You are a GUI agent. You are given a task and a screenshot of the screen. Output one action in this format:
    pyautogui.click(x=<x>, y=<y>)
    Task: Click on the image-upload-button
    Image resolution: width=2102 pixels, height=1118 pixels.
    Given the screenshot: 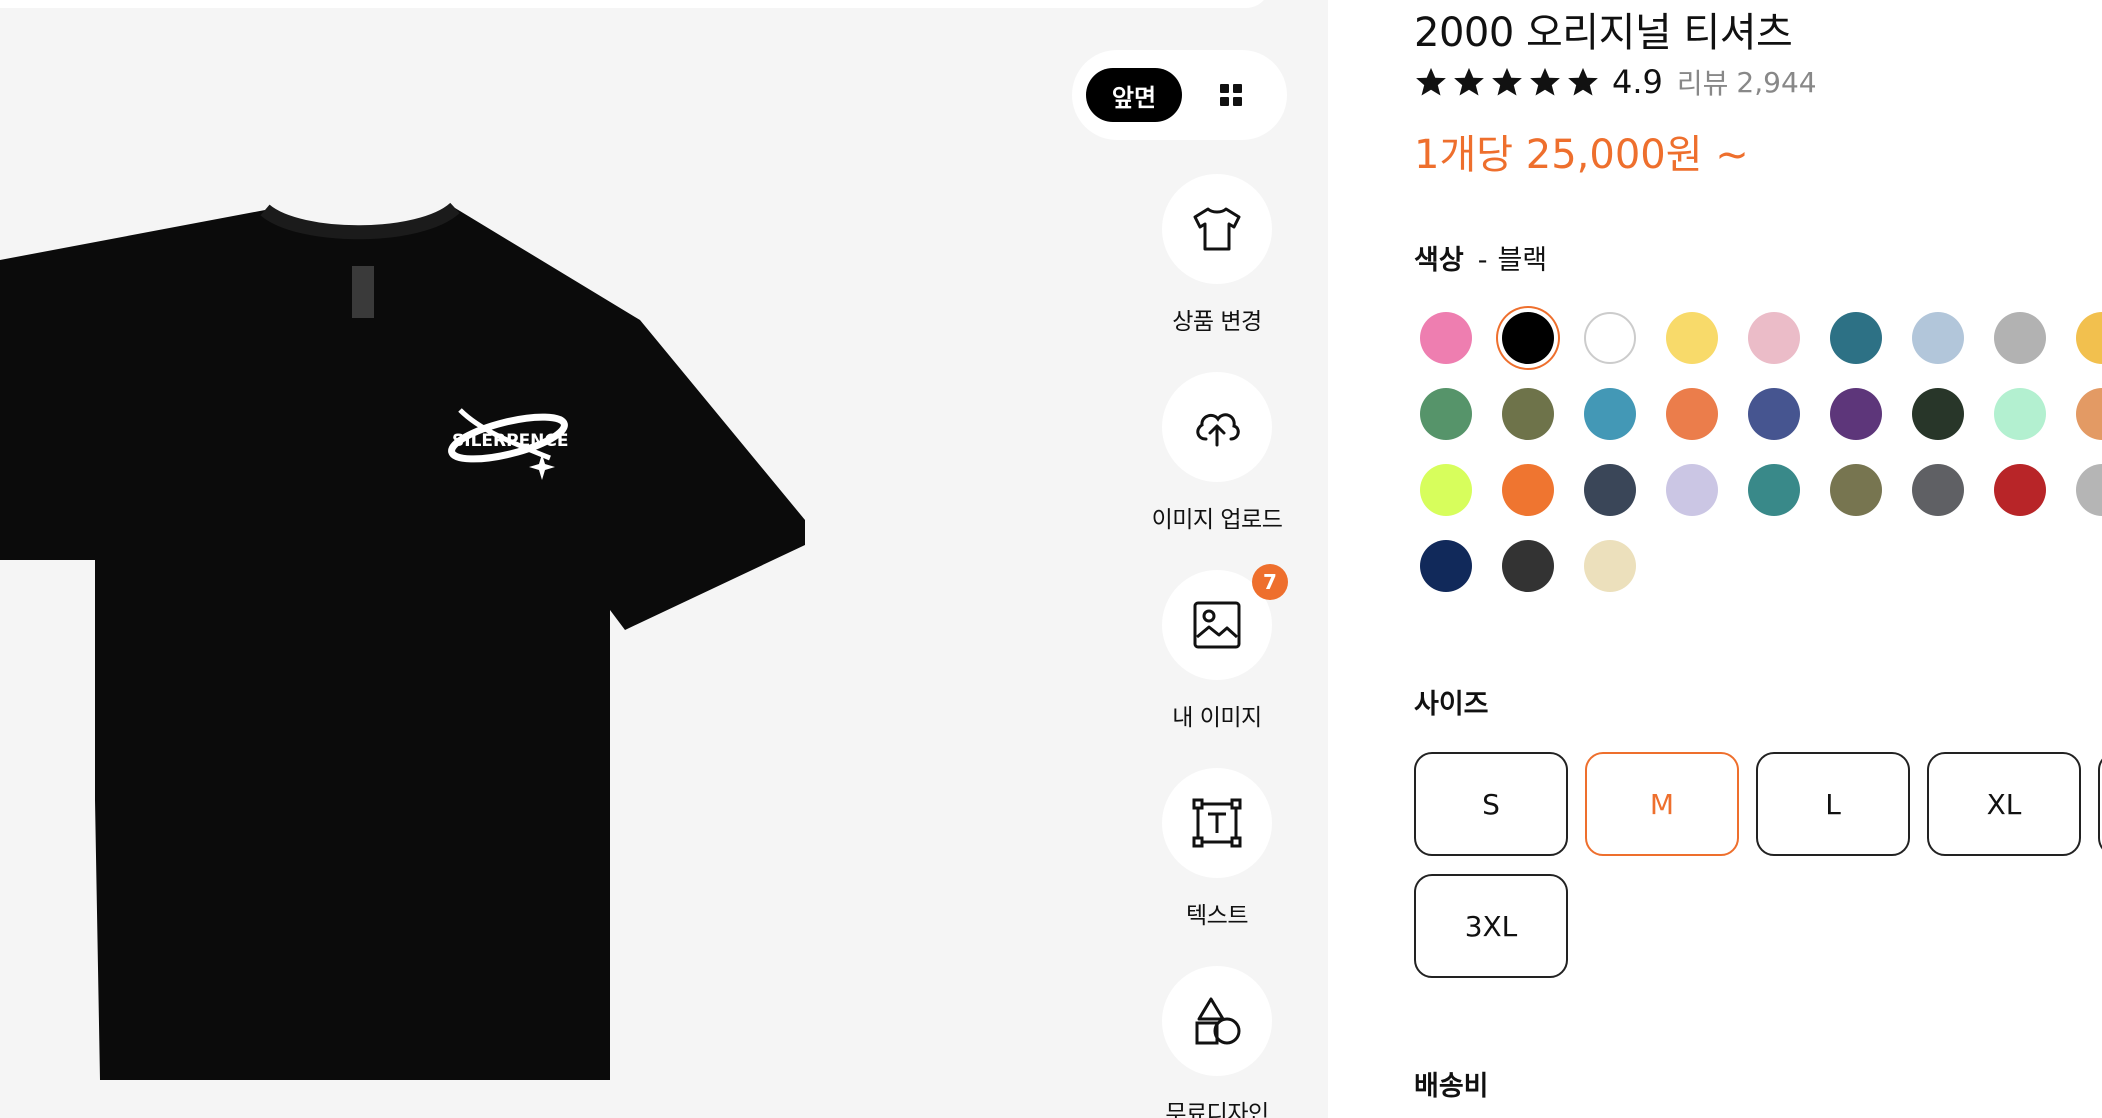 What is the action you would take?
    pyautogui.click(x=1217, y=427)
    